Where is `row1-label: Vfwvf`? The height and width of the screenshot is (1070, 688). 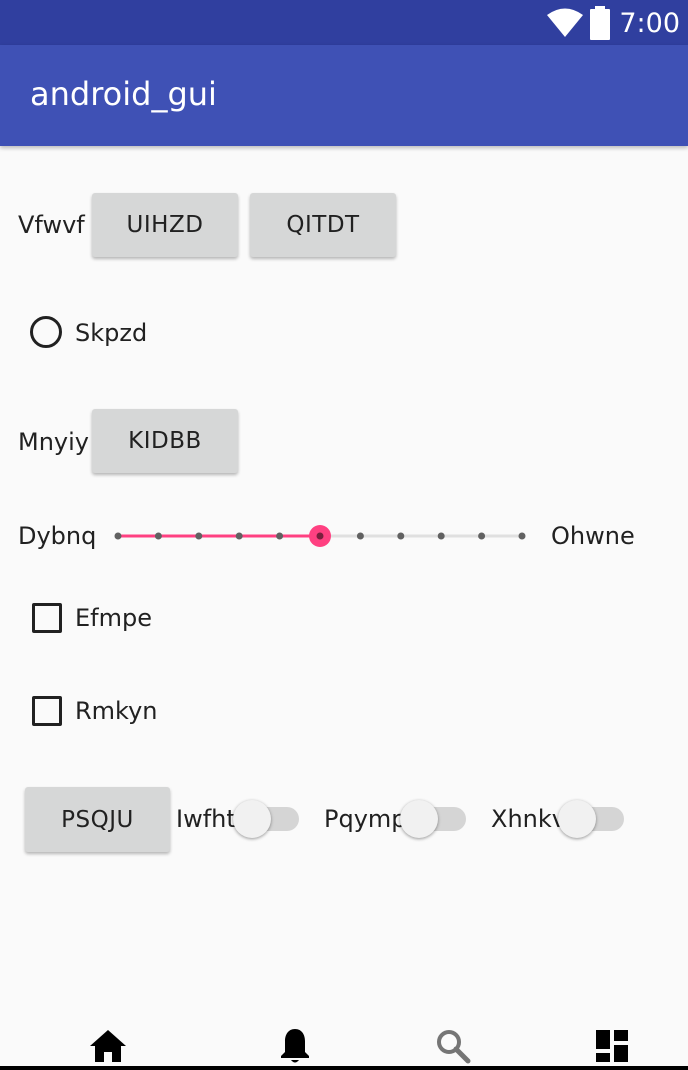
row1-label: Vfwvf is located at coordinates (51, 225).